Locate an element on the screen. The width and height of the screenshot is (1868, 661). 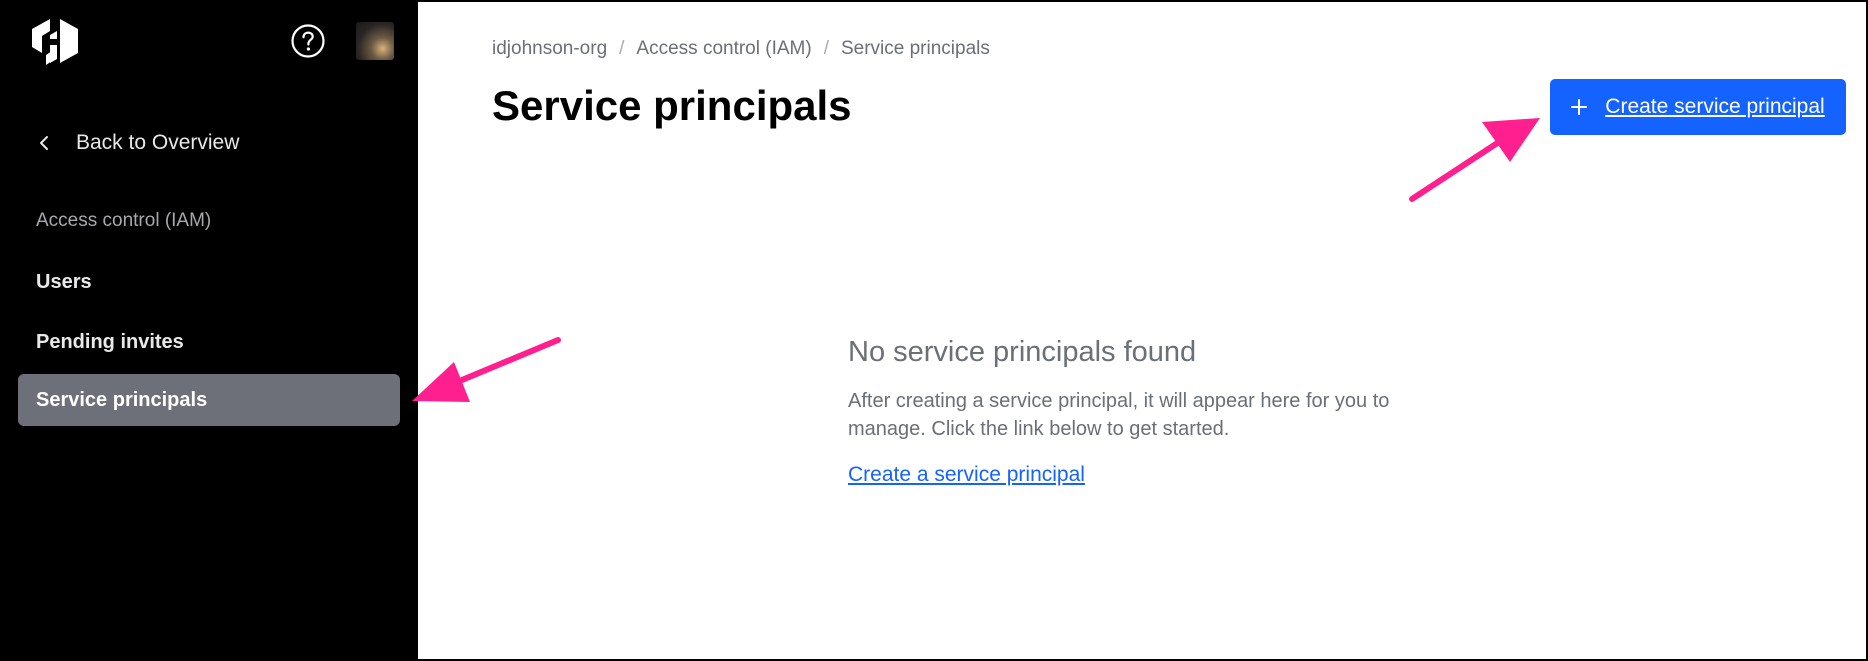
help-circle-icon is located at coordinates (308, 41).